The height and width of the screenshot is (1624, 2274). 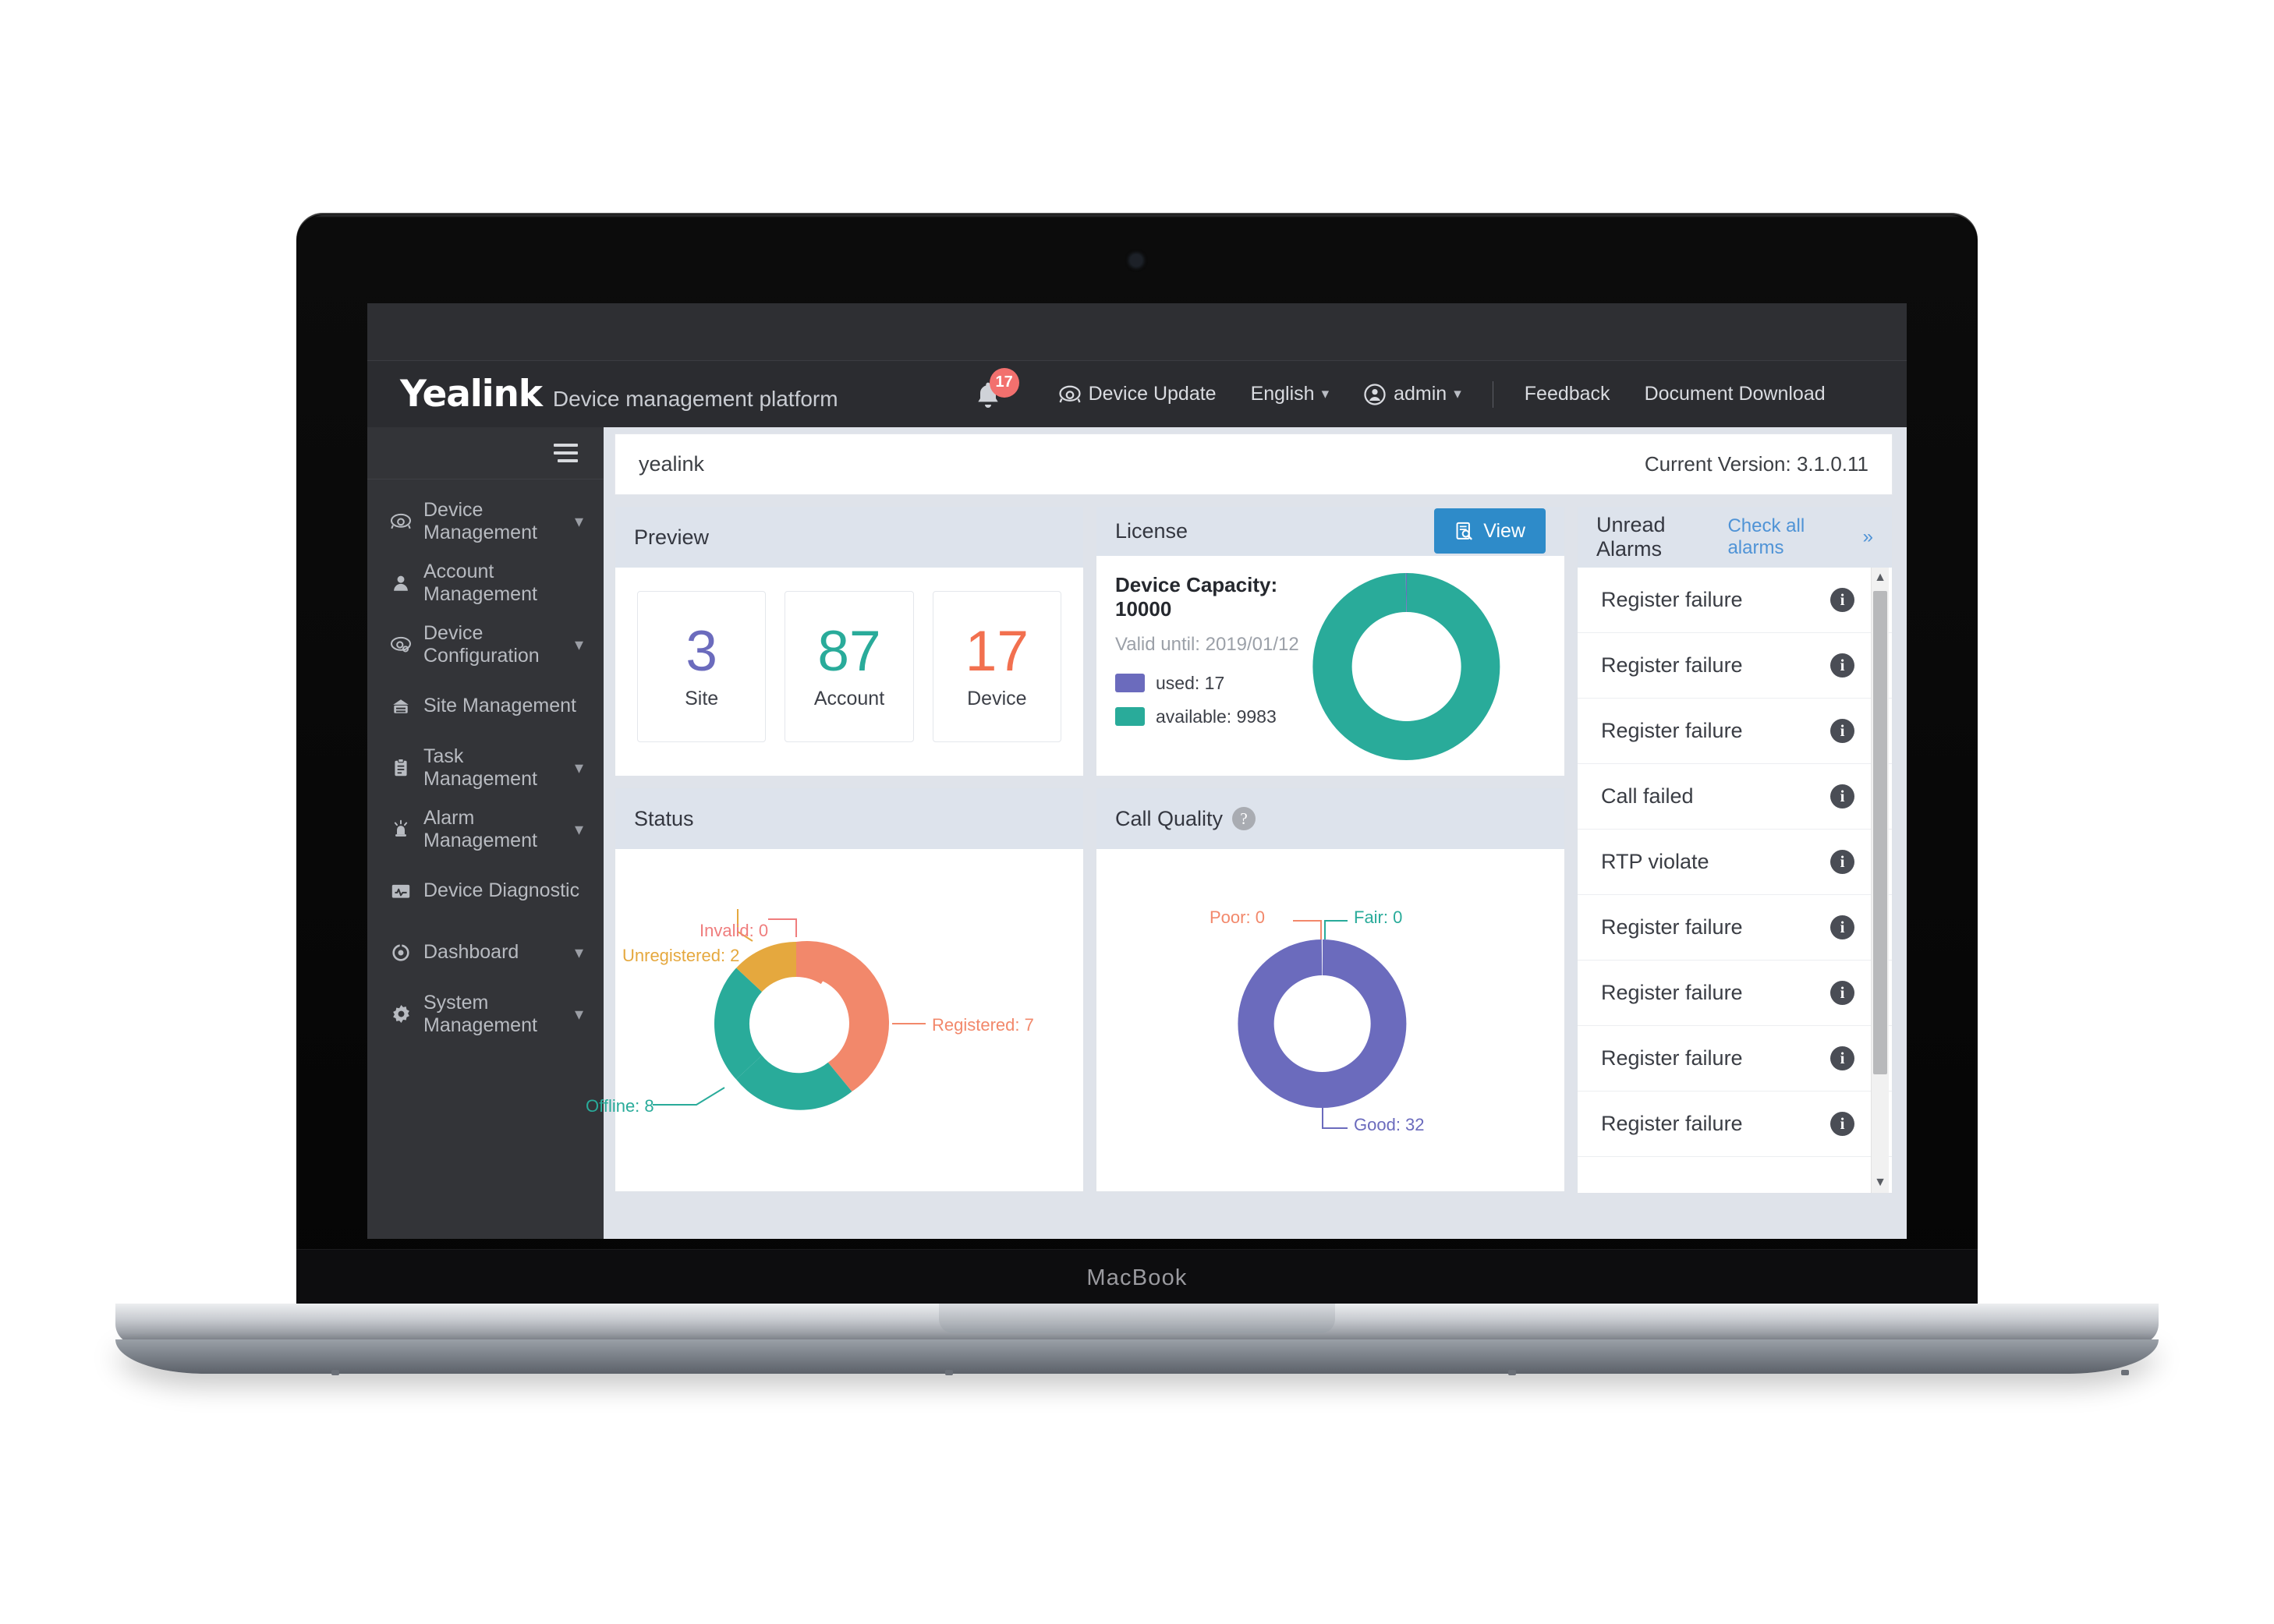 What do you see at coordinates (486, 1014) in the screenshot?
I see `sidebar-item-system-management: System Management ▾` at bounding box center [486, 1014].